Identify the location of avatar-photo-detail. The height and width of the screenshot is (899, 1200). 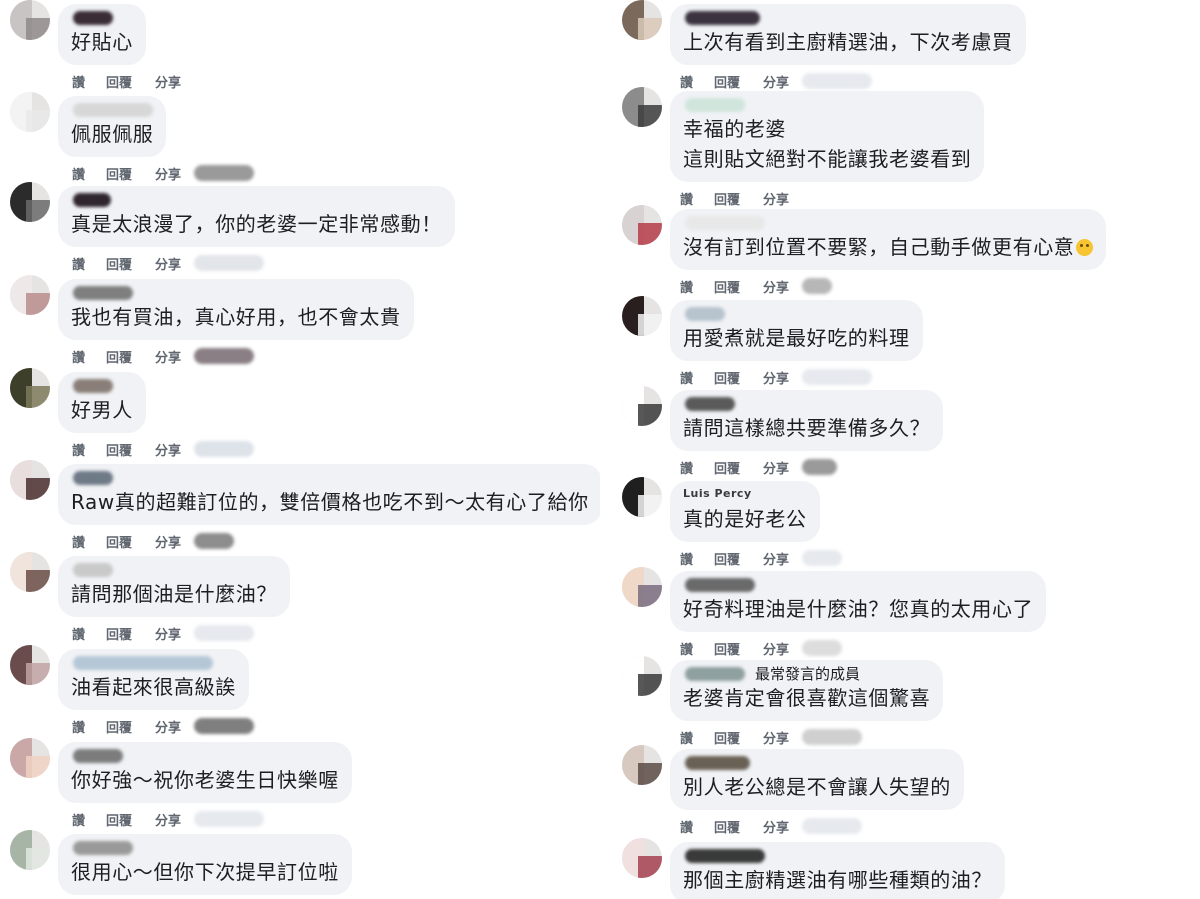
(38, 674).